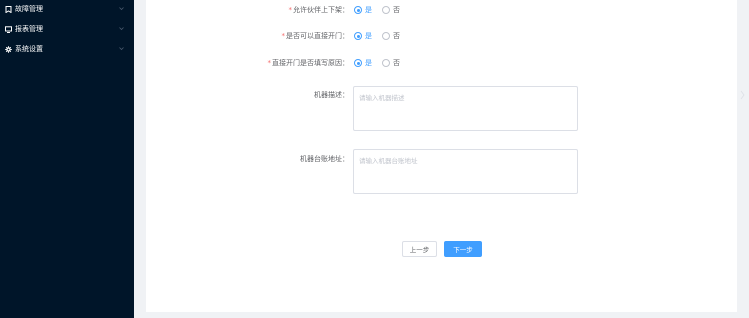 Image resolution: width=749 pixels, height=318 pixels. What do you see at coordinates (391, 10) in the screenshot?
I see `partner-shelf-no-radio: 否` at bounding box center [391, 10].